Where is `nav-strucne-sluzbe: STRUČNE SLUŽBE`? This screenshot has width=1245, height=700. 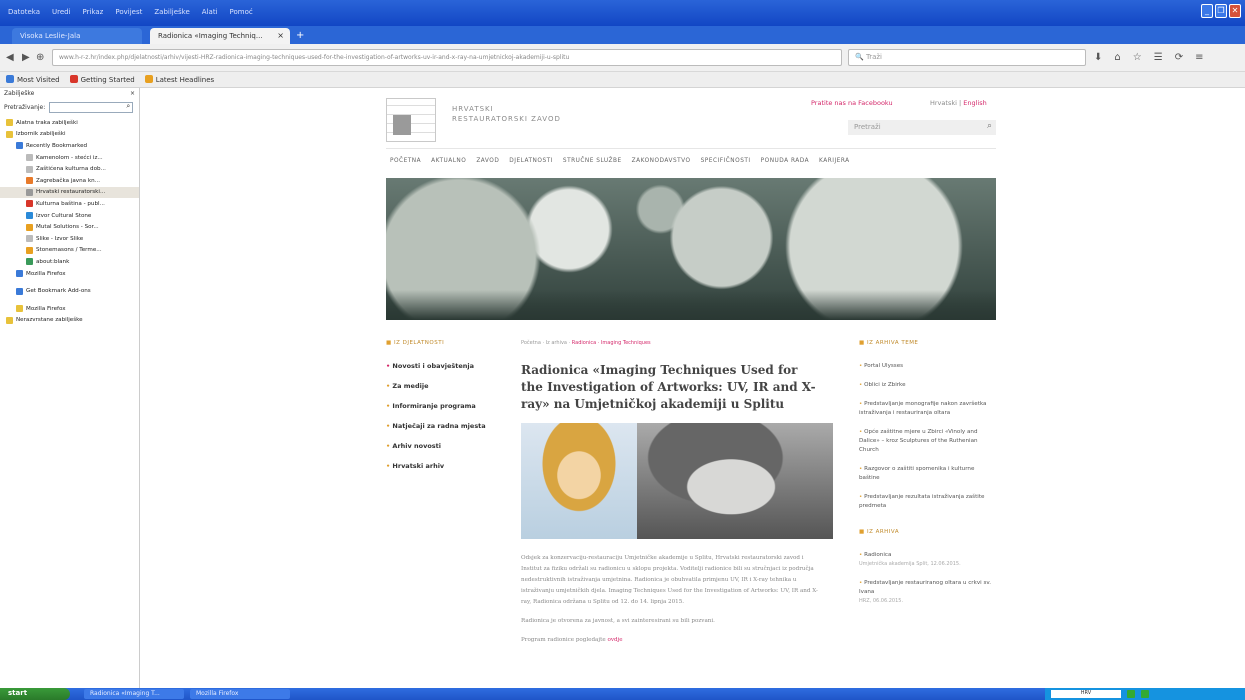 nav-strucne-sluzbe: STRUČNE SLUŽBE is located at coordinates (592, 161).